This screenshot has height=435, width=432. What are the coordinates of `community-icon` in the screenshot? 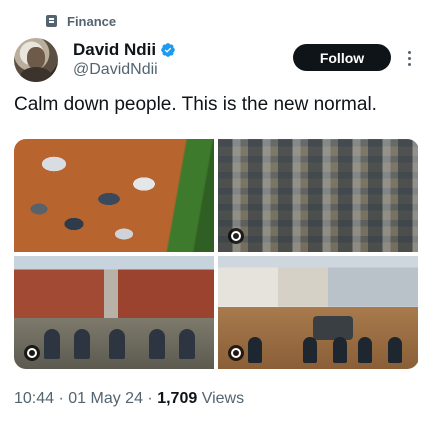 It's located at (51, 21).